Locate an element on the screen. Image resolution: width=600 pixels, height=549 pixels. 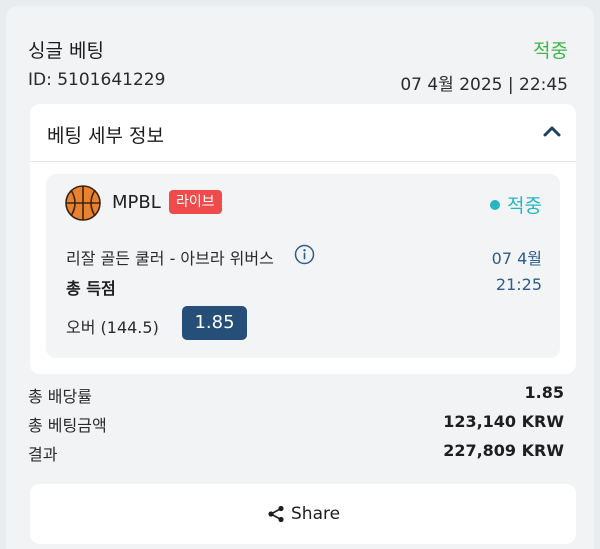
bet-details-header: 베팅 세부 정보 is located at coordinates (303, 133).